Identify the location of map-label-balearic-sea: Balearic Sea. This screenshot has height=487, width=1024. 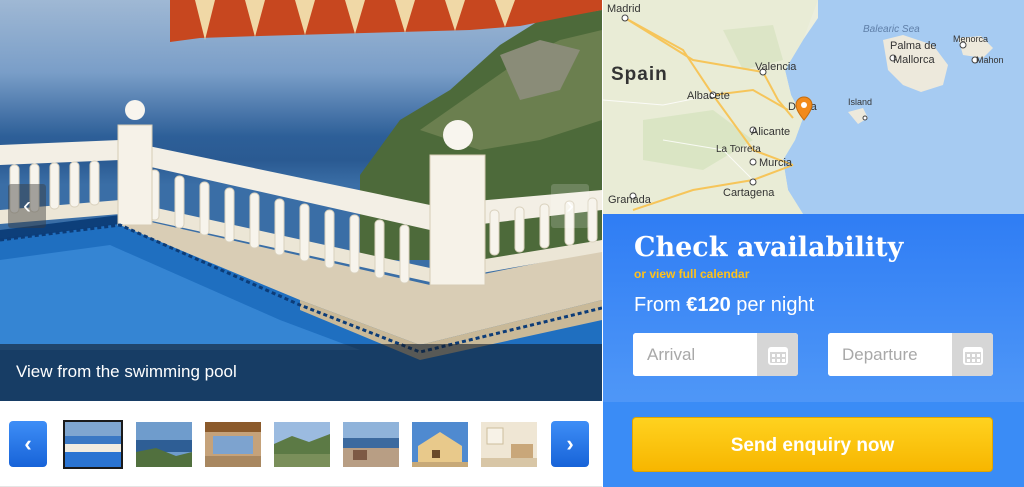
(891, 29).